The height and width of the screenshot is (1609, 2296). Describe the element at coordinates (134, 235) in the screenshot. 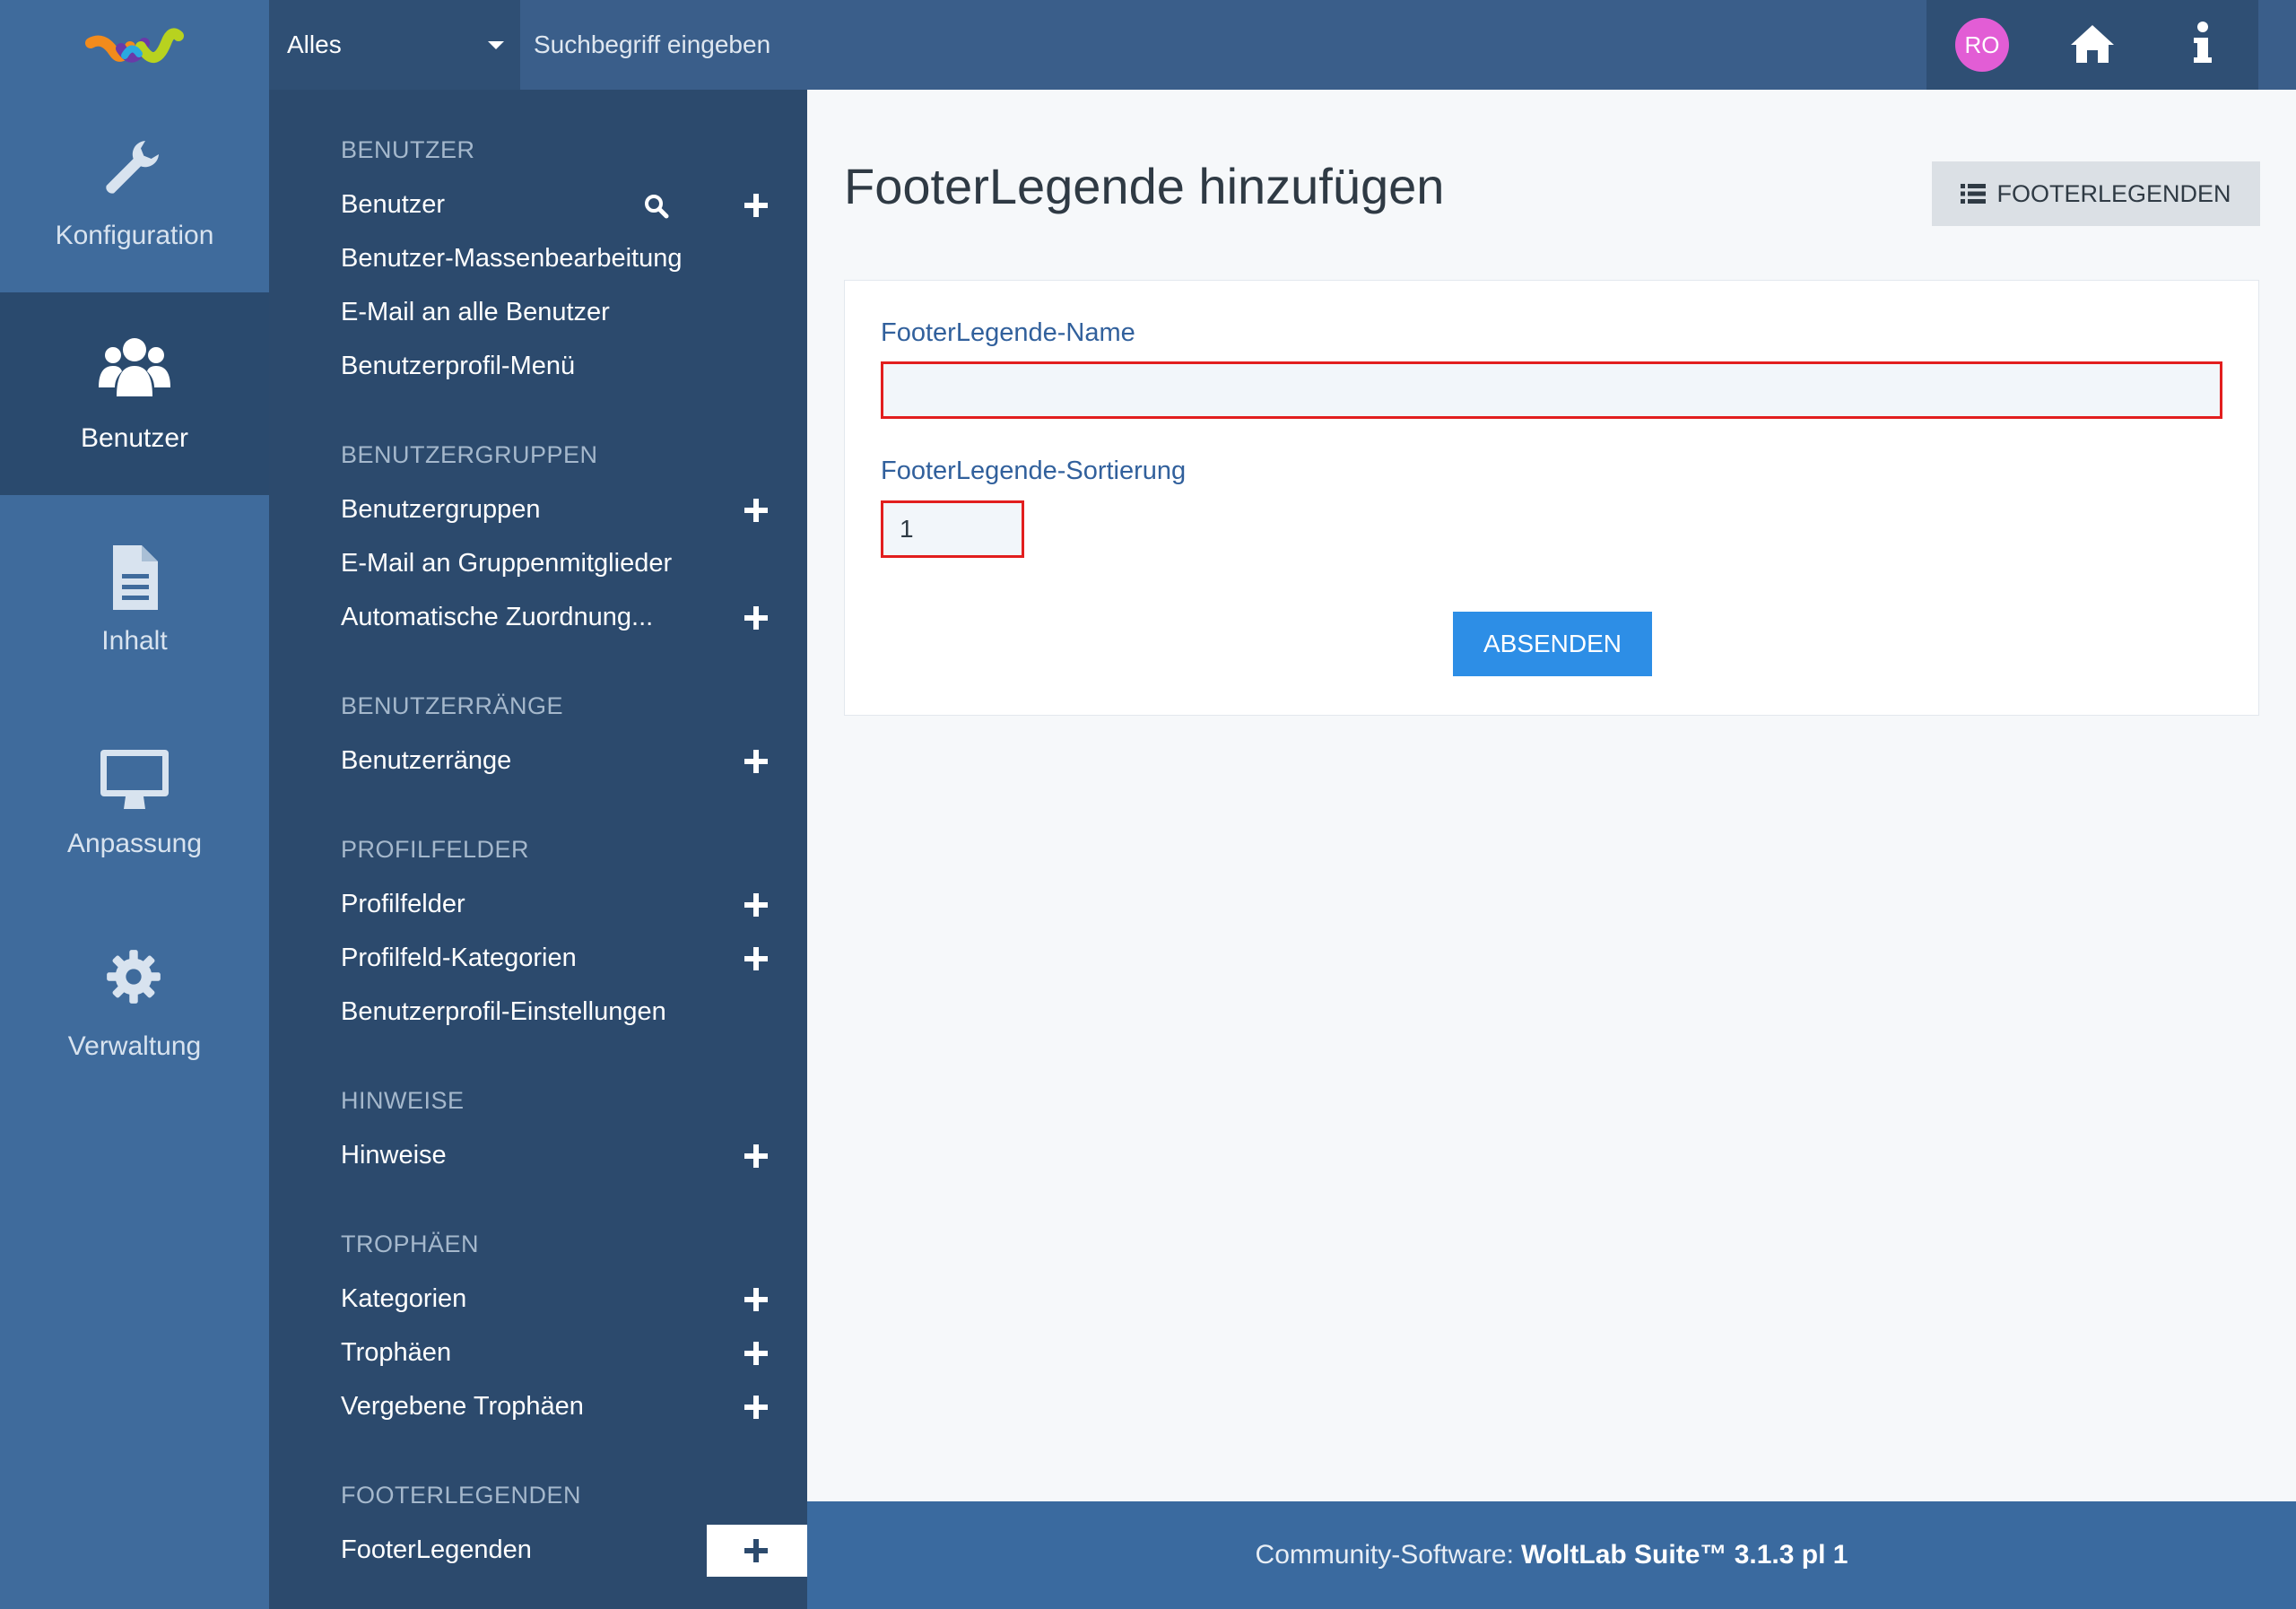

I see `main-nav-label: Konfiguration` at that location.